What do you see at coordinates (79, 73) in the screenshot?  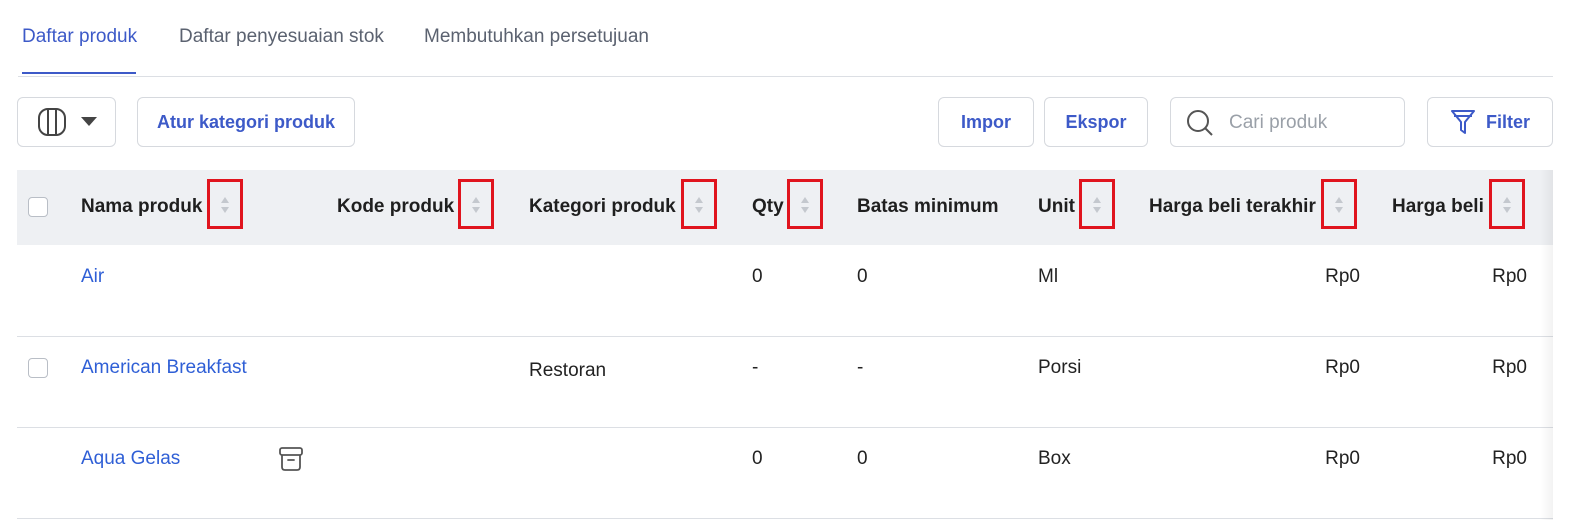 I see `active-tab-indicator` at bounding box center [79, 73].